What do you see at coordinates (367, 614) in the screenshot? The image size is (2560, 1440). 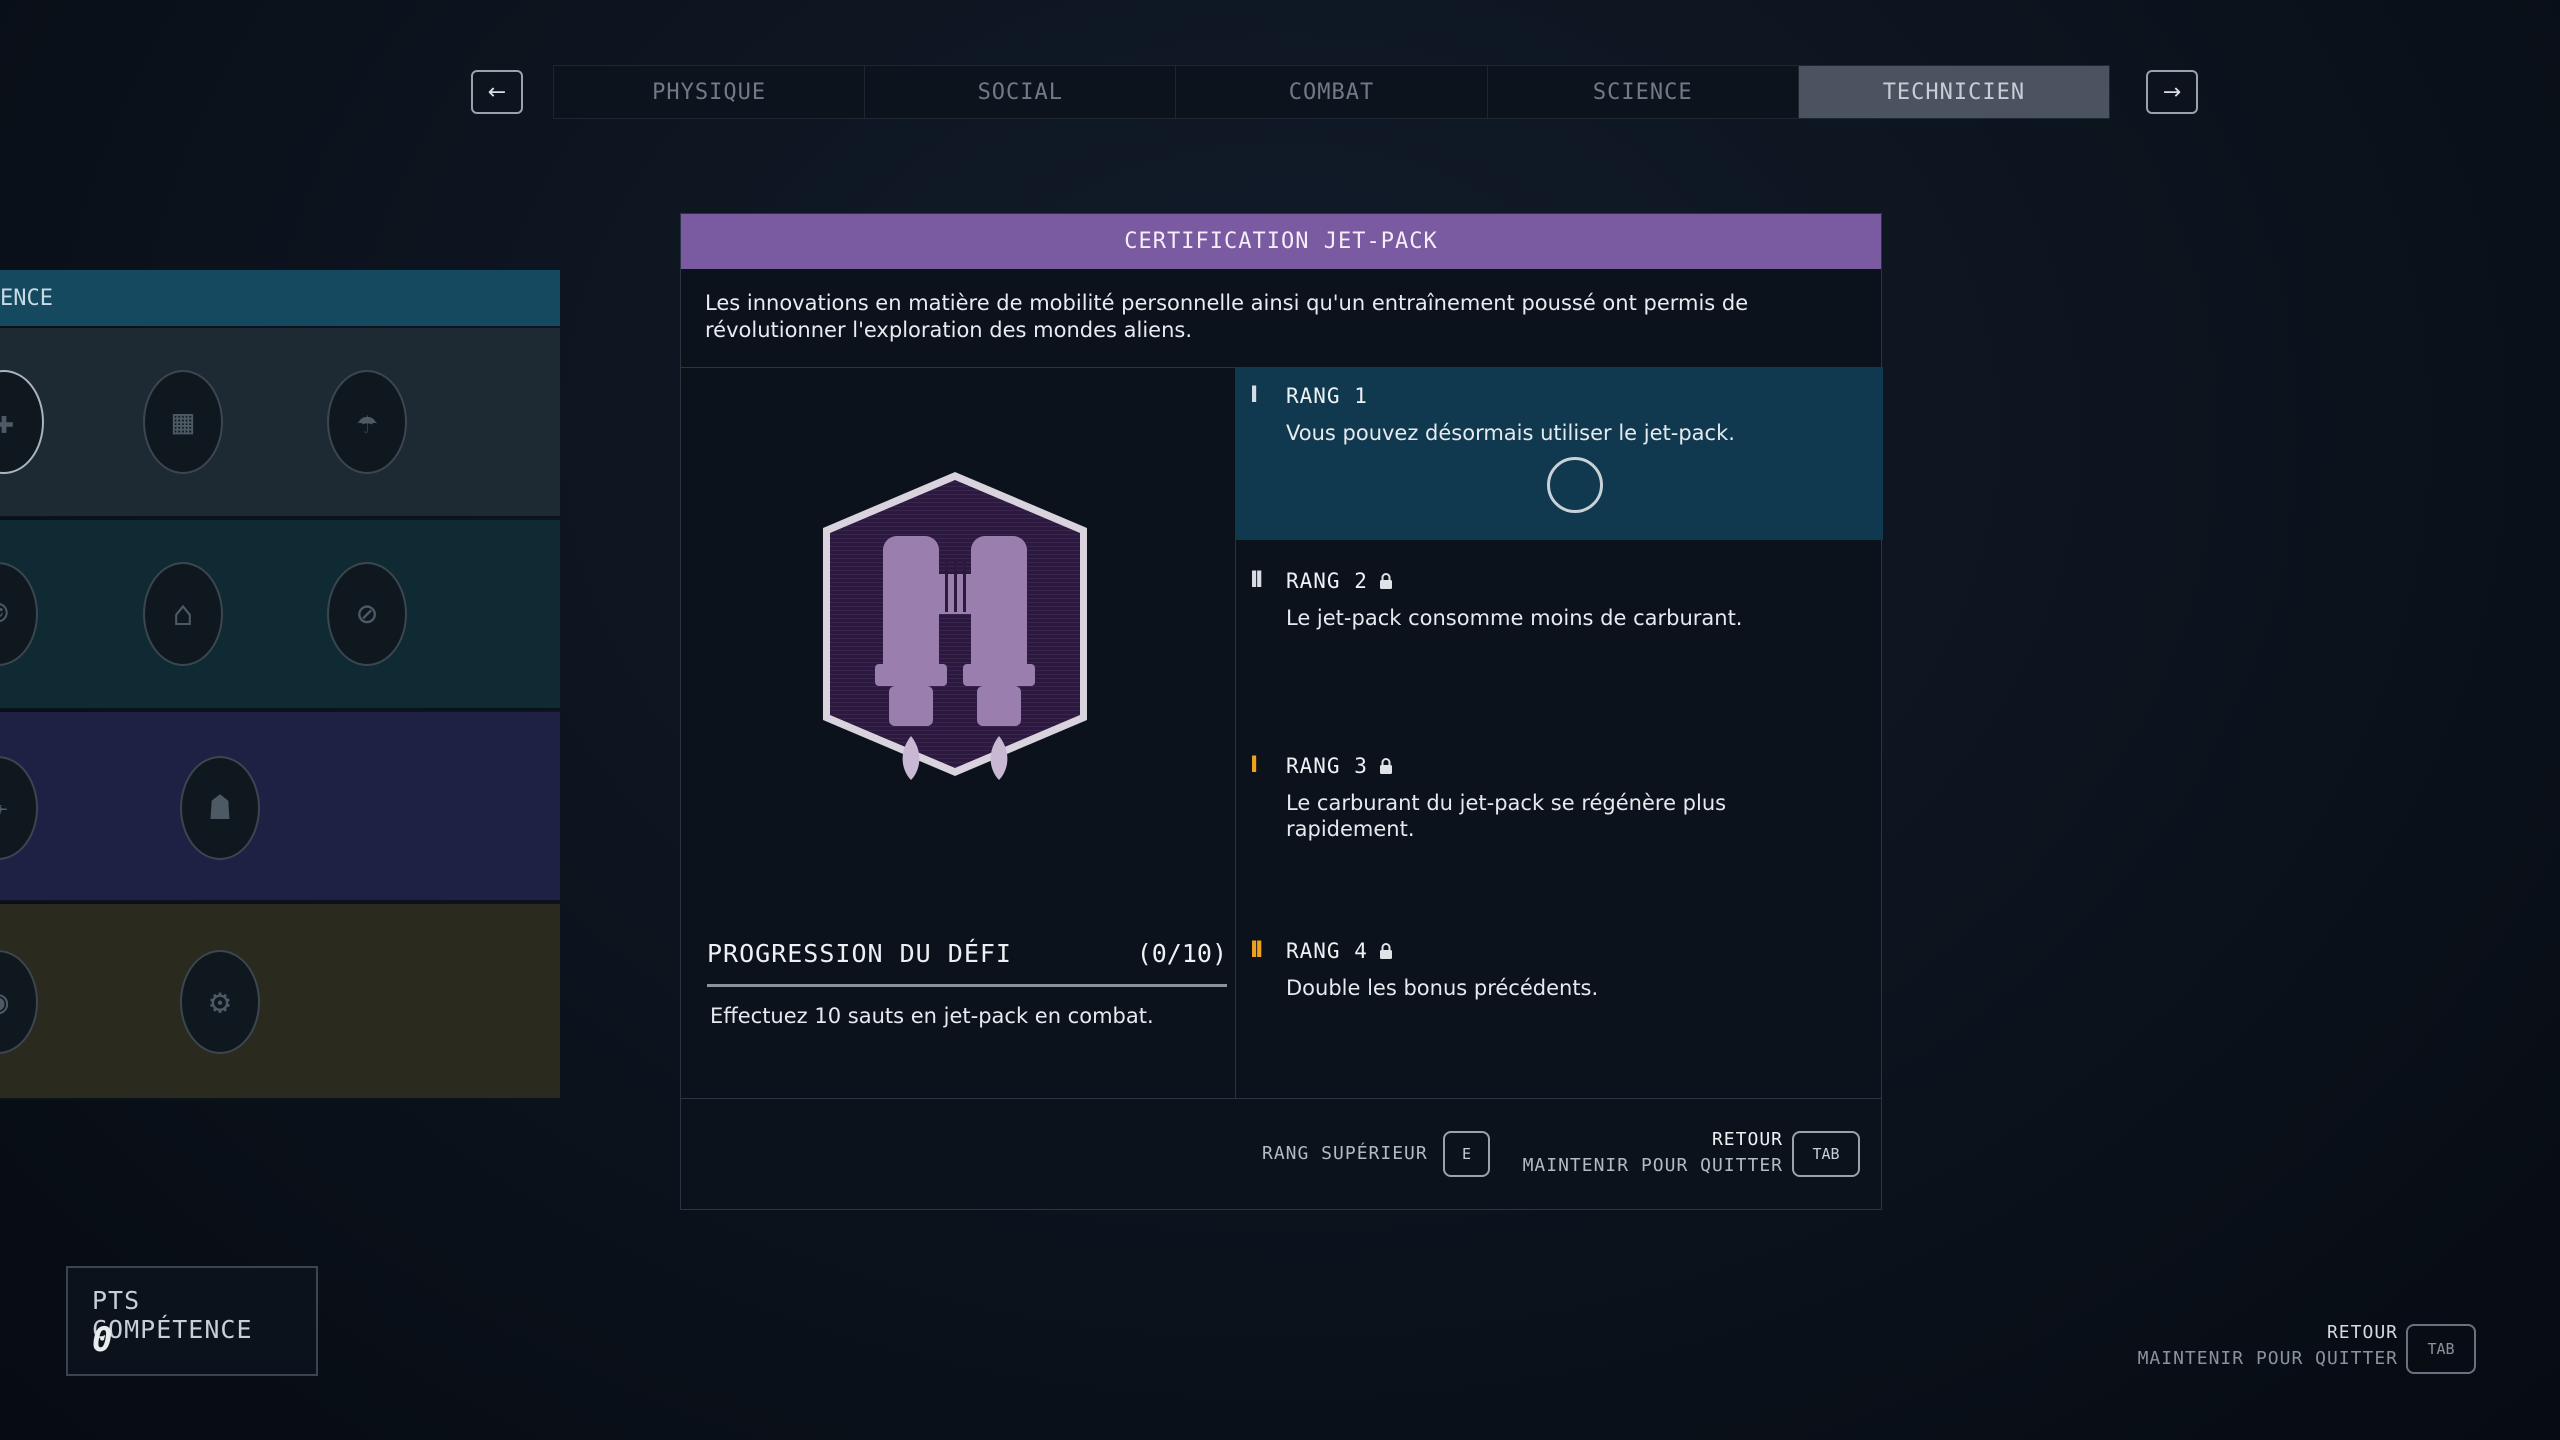 I see `skill-badge-icon: ⊘` at bounding box center [367, 614].